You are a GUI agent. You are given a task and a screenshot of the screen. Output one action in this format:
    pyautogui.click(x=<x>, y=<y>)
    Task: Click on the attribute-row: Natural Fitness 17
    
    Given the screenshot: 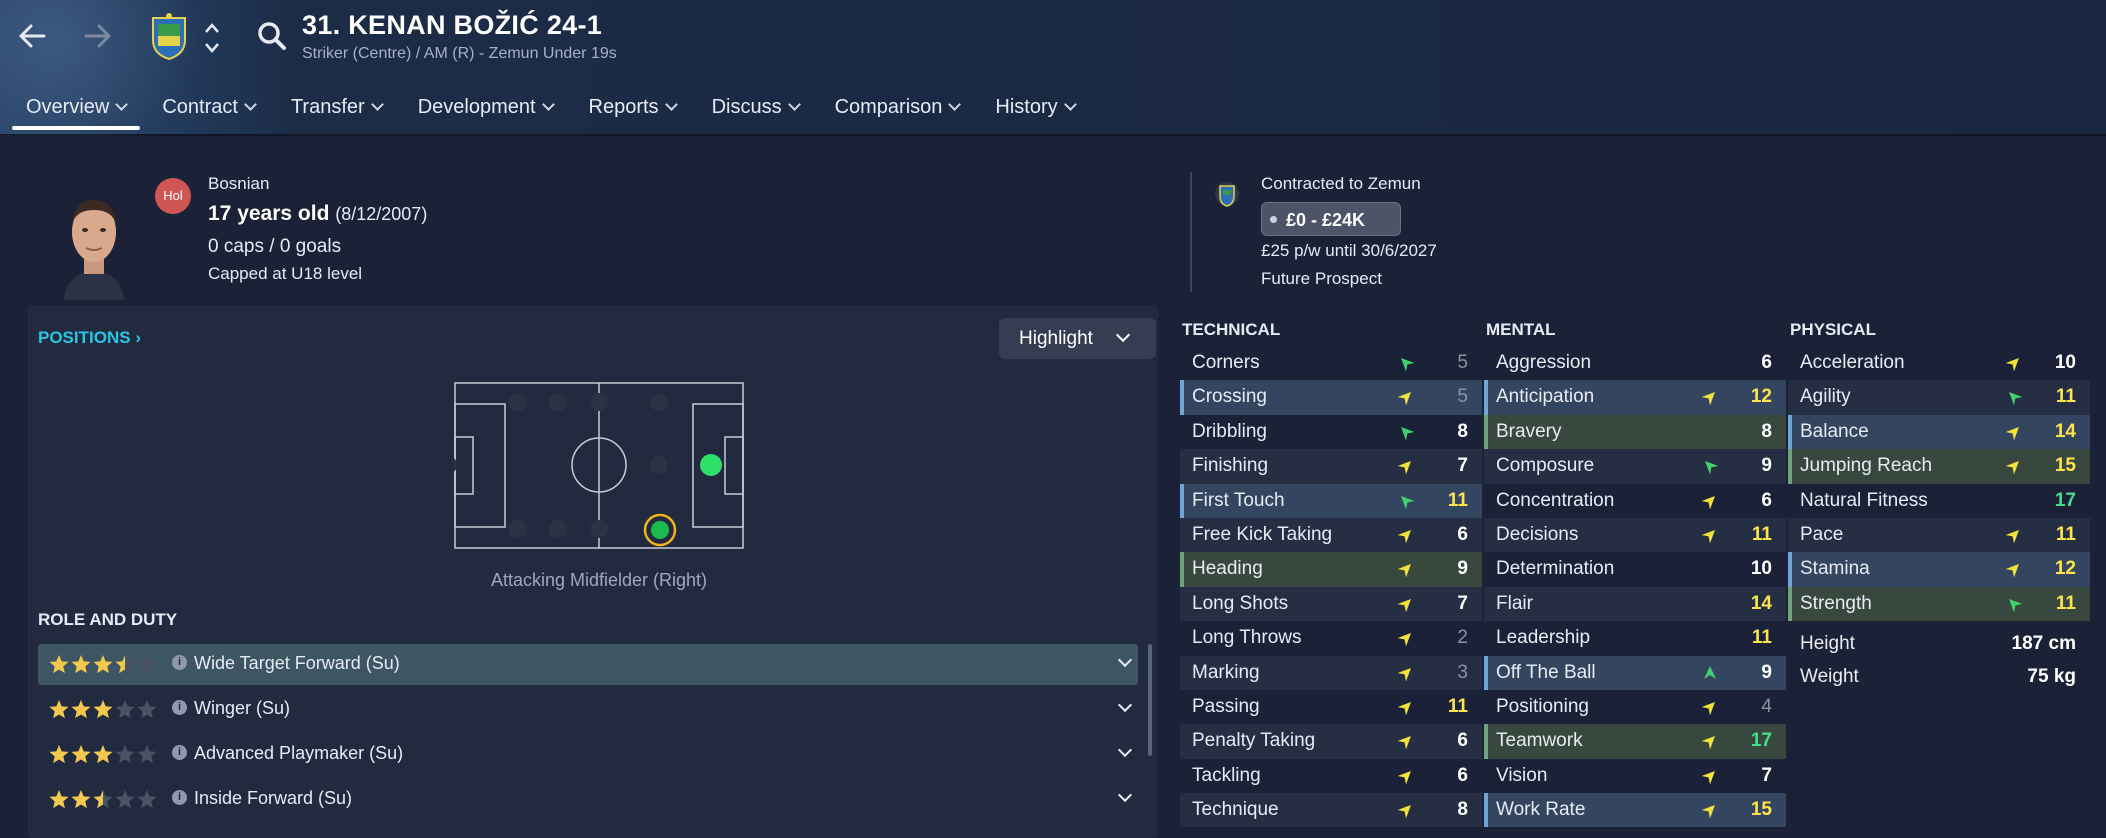 What is the action you would take?
    pyautogui.click(x=1939, y=501)
    